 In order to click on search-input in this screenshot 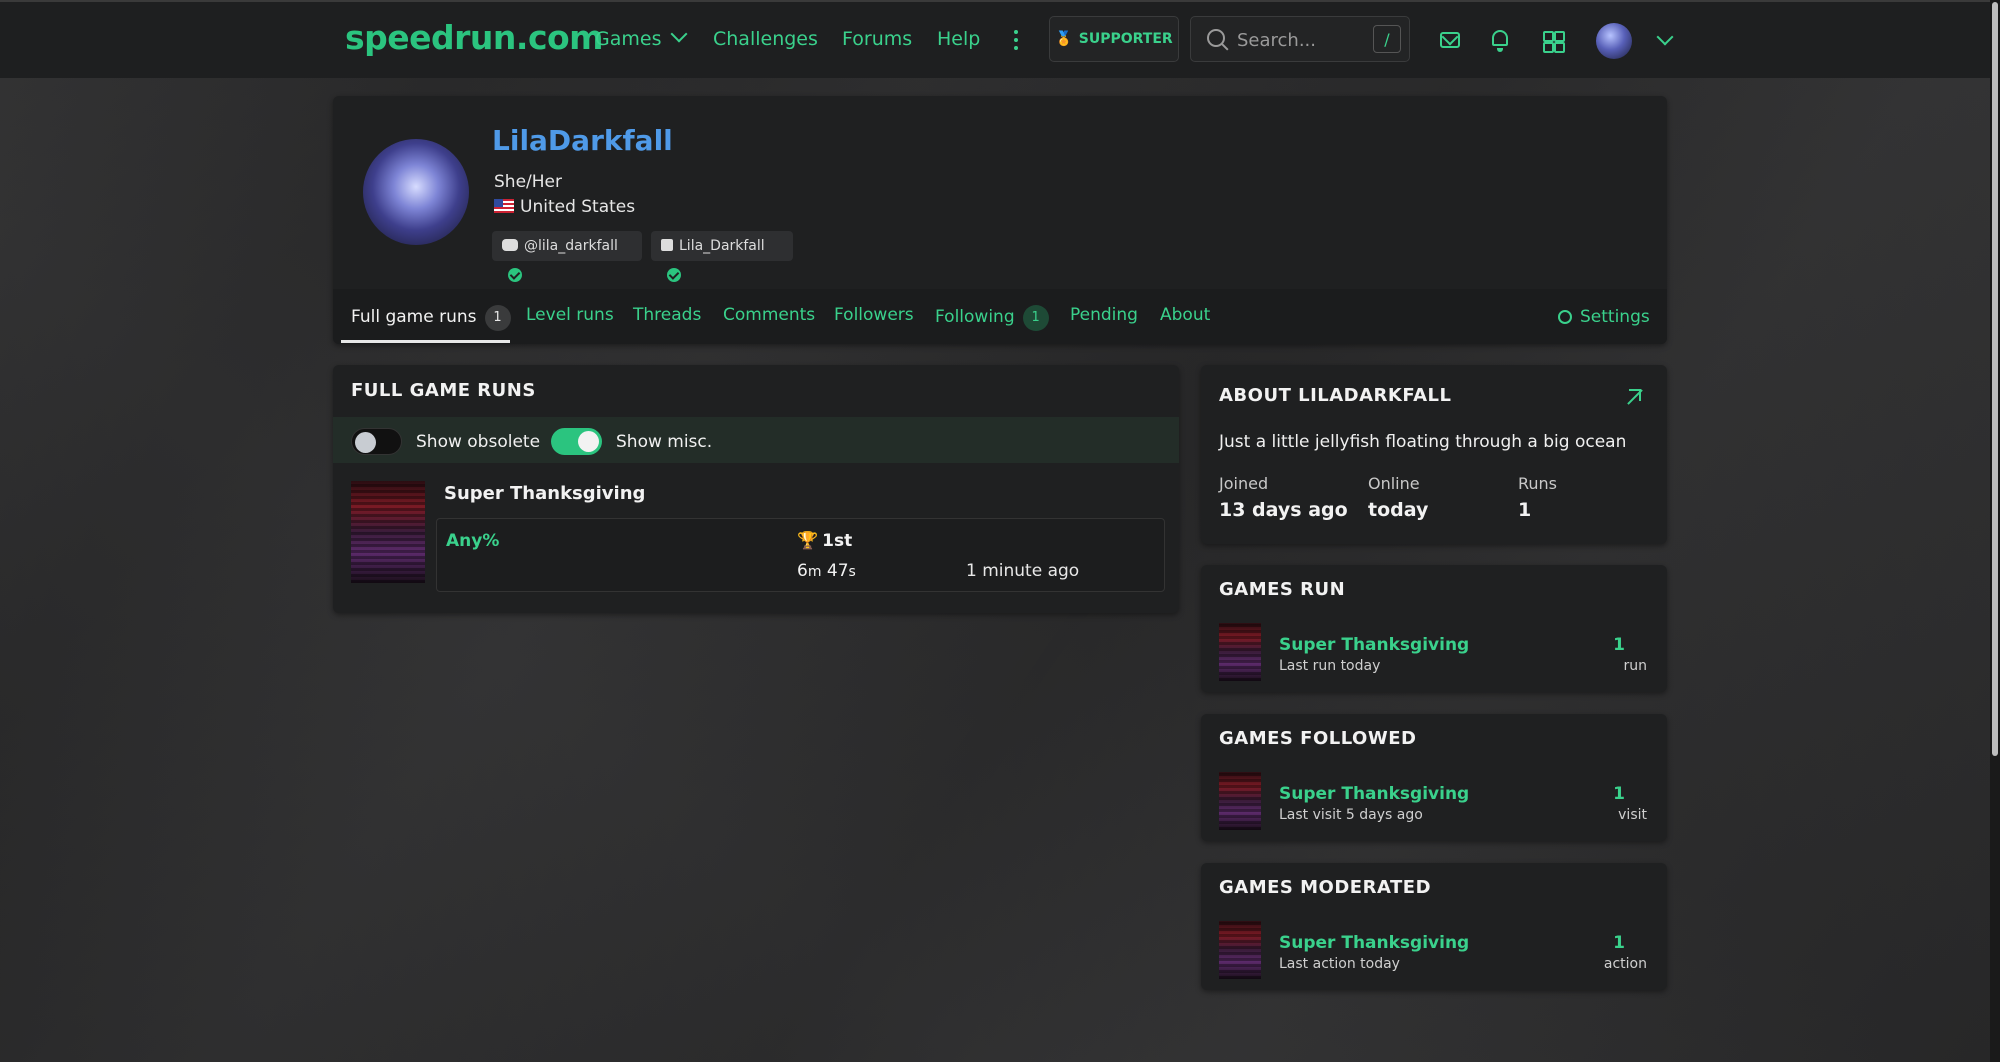, I will do `click(1297, 40)`.